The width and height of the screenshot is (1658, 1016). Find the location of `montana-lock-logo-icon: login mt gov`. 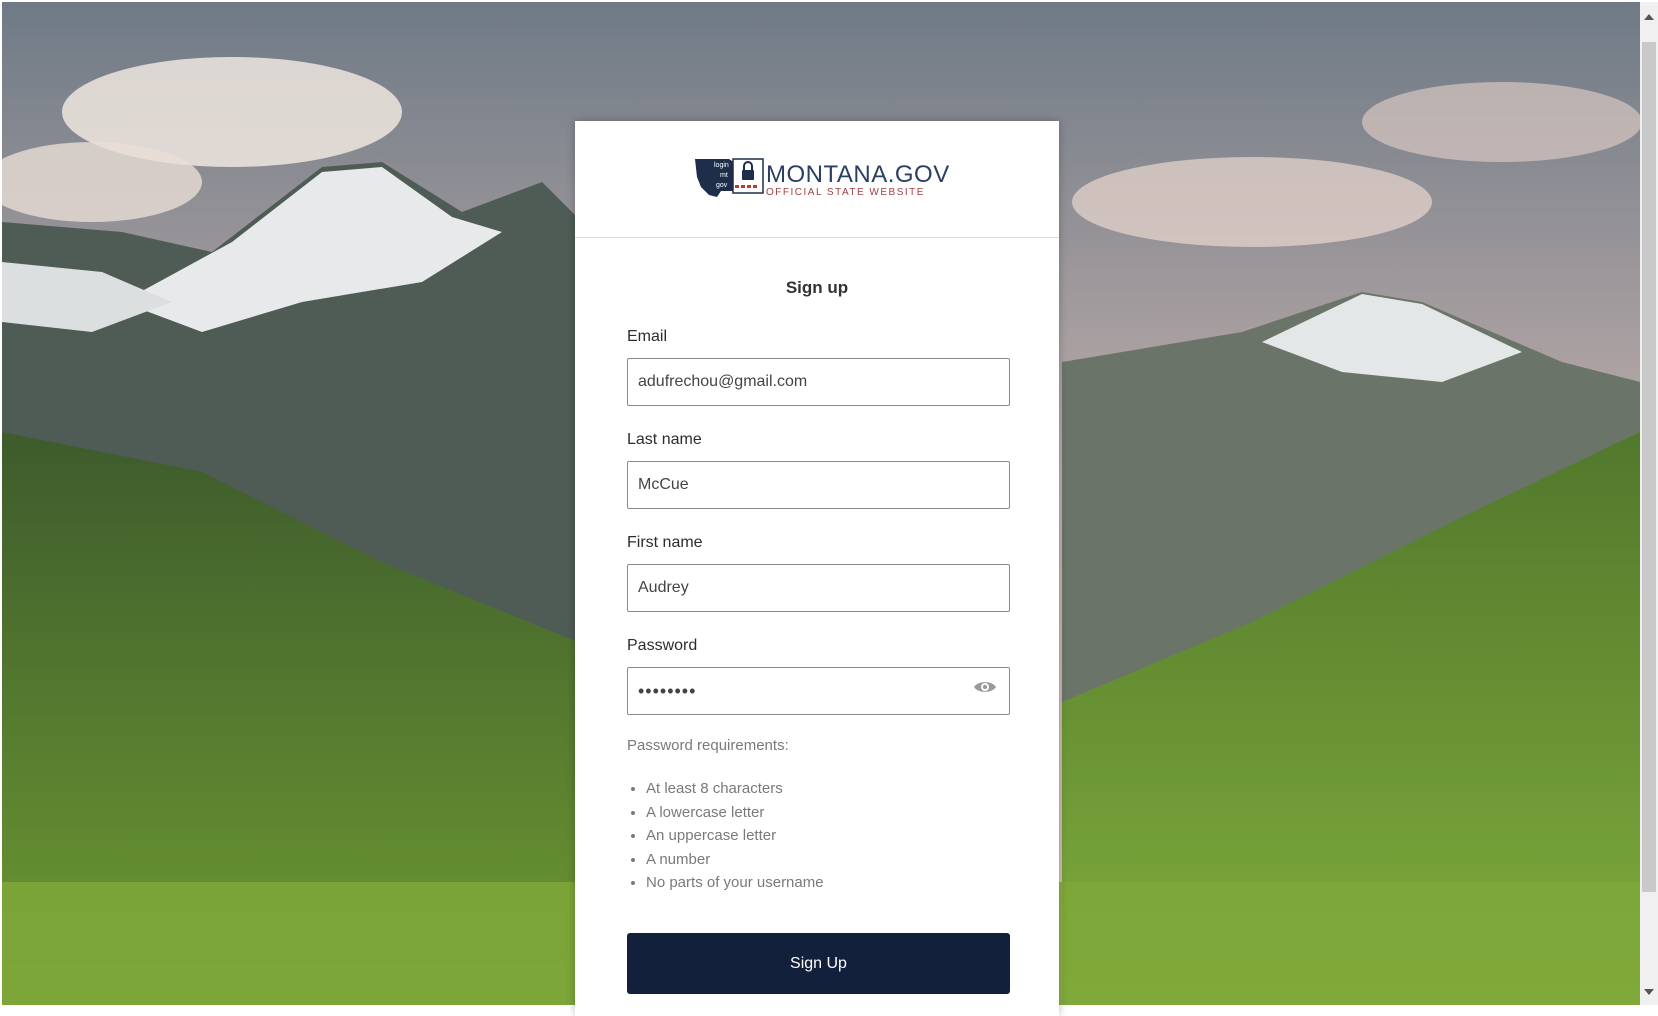

montana-lock-logo-icon: login mt gov is located at coordinates (729, 177).